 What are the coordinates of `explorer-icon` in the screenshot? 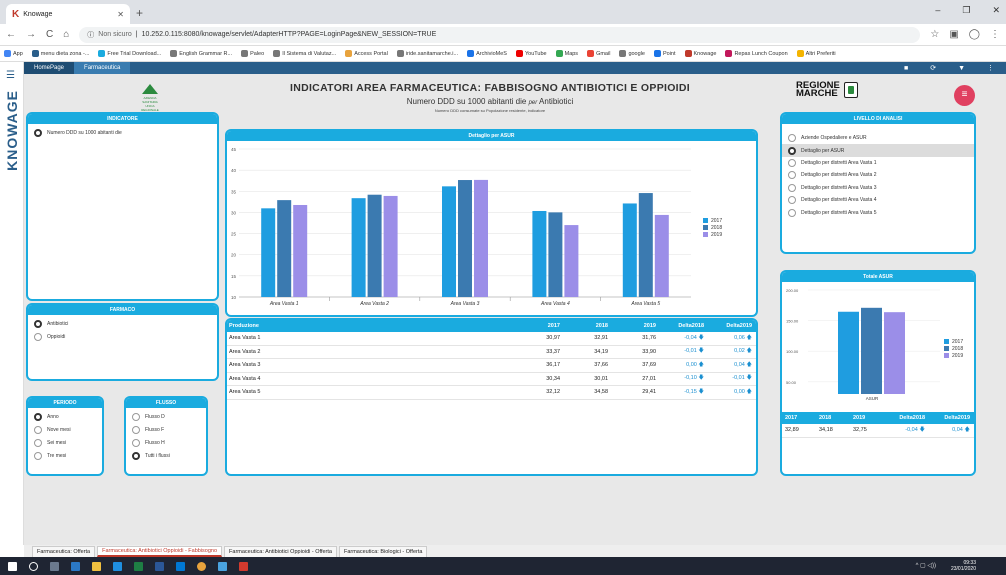 It's located at (96, 566).